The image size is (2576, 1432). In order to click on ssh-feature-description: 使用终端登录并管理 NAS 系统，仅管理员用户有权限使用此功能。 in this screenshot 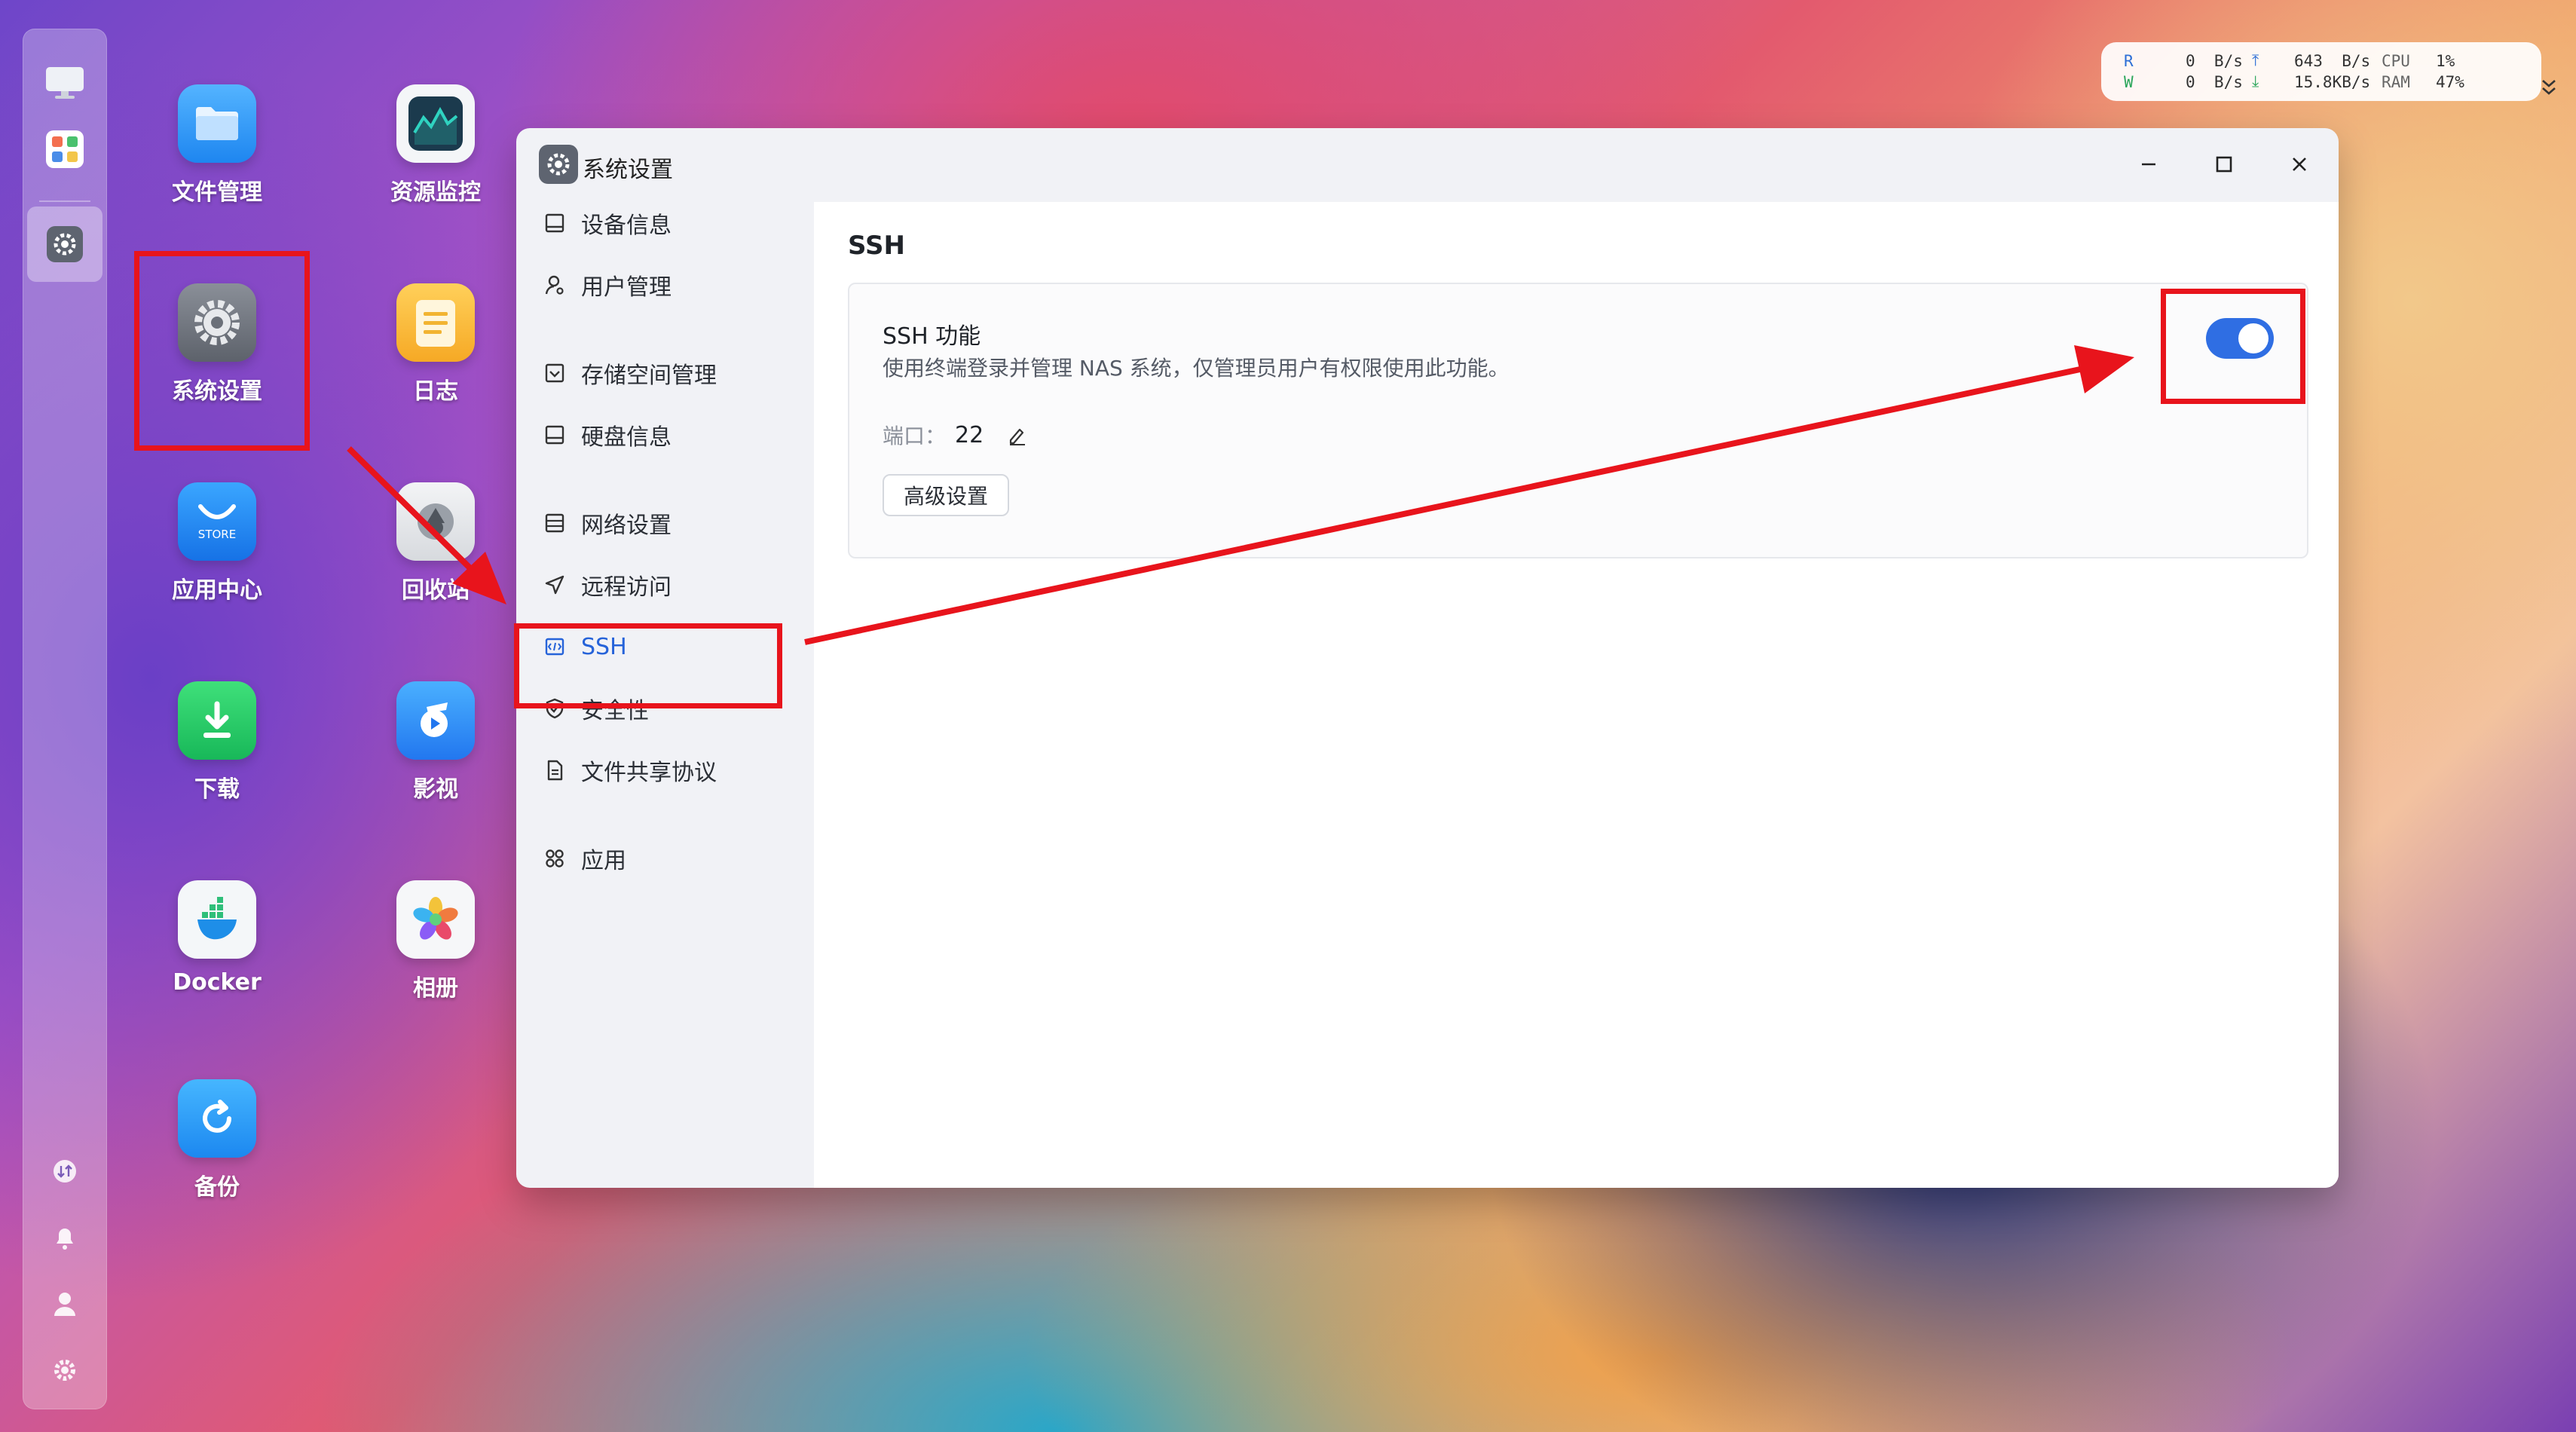, I will do `click(1197, 368)`.